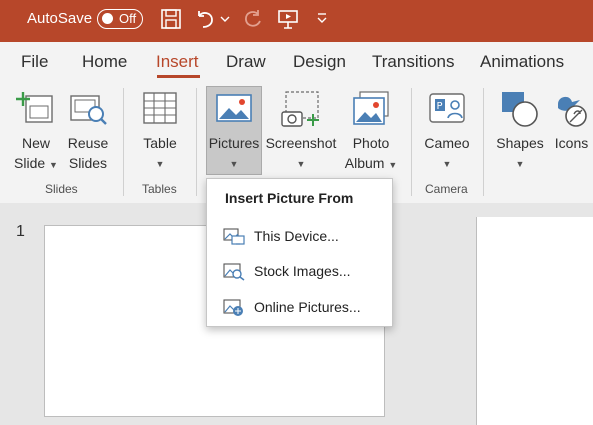 The height and width of the screenshot is (425, 593). What do you see at coordinates (171, 19) in the screenshot?
I see `save-icon` at bounding box center [171, 19].